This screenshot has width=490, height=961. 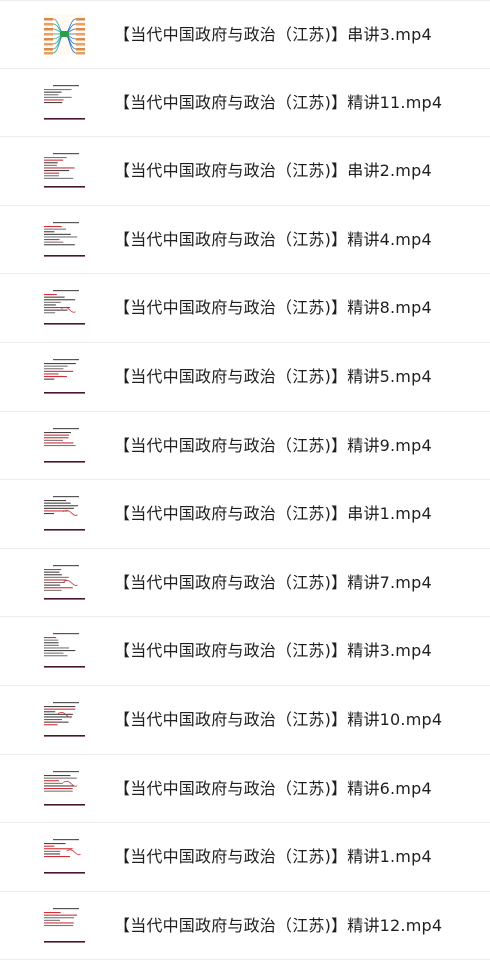 I want to click on file-name: 【当代中国政府与政治（江苏)】精讲10.mp4, so click(x=278, y=720).